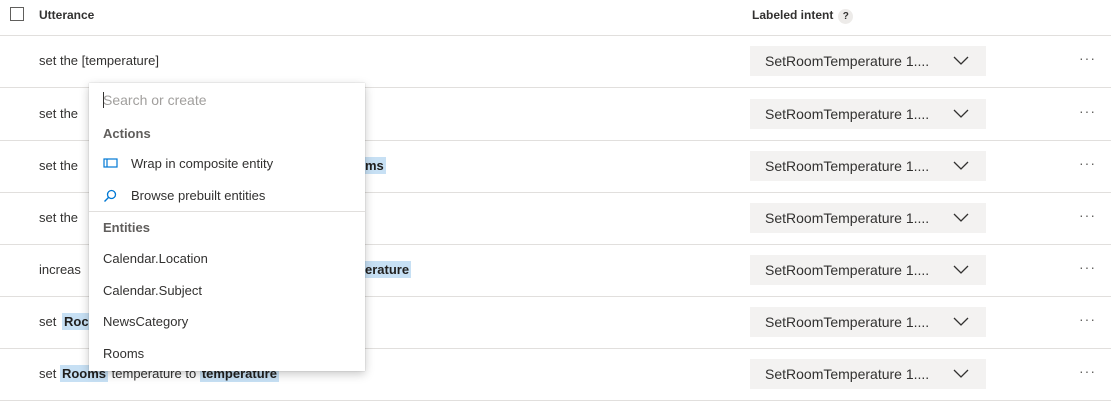 The width and height of the screenshot is (1111, 401). Describe the element at coordinates (227, 259) in the screenshot. I see `entity-option-calendar-location: Calendar.Location` at that location.